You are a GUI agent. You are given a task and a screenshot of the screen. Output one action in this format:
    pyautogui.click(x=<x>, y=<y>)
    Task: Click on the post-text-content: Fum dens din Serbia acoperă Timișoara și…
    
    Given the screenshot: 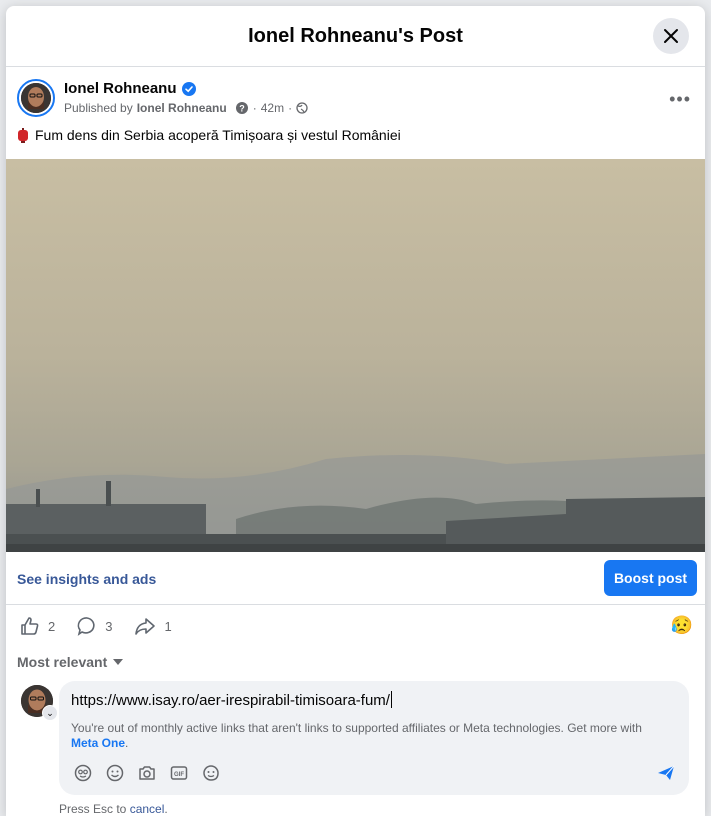 What is the action you would take?
    pyautogui.click(x=218, y=135)
    